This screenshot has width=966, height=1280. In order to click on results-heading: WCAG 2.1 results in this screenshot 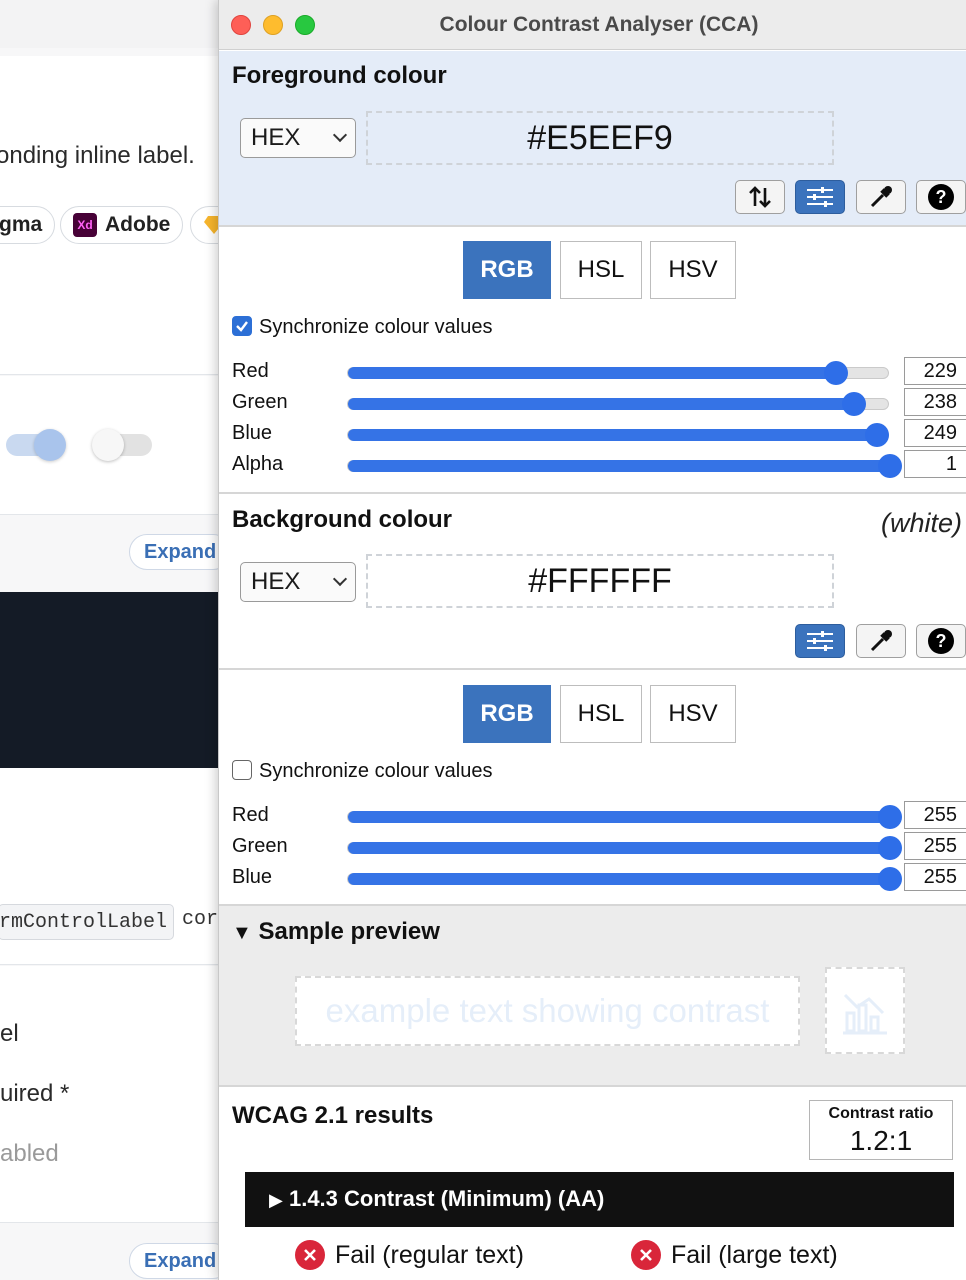, I will do `click(333, 1115)`.